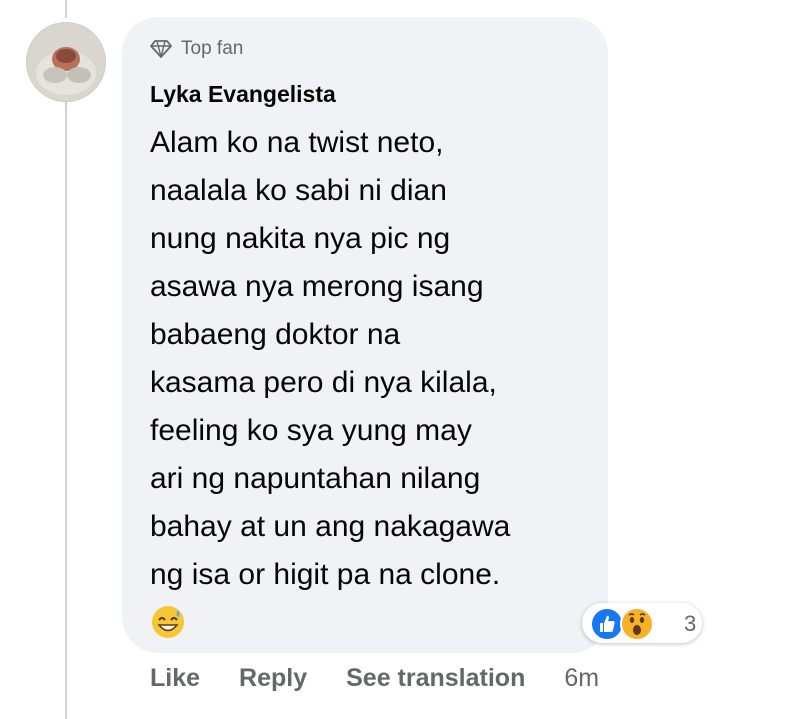  I want to click on reply-button: Reply, so click(273, 678).